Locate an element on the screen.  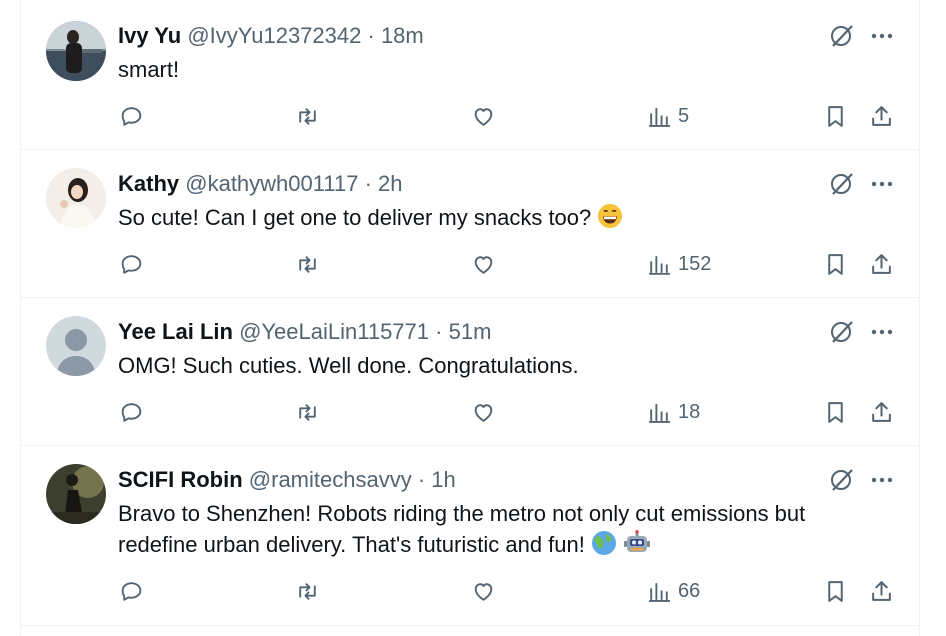
username: @kathywh001117 is located at coordinates (271, 183).